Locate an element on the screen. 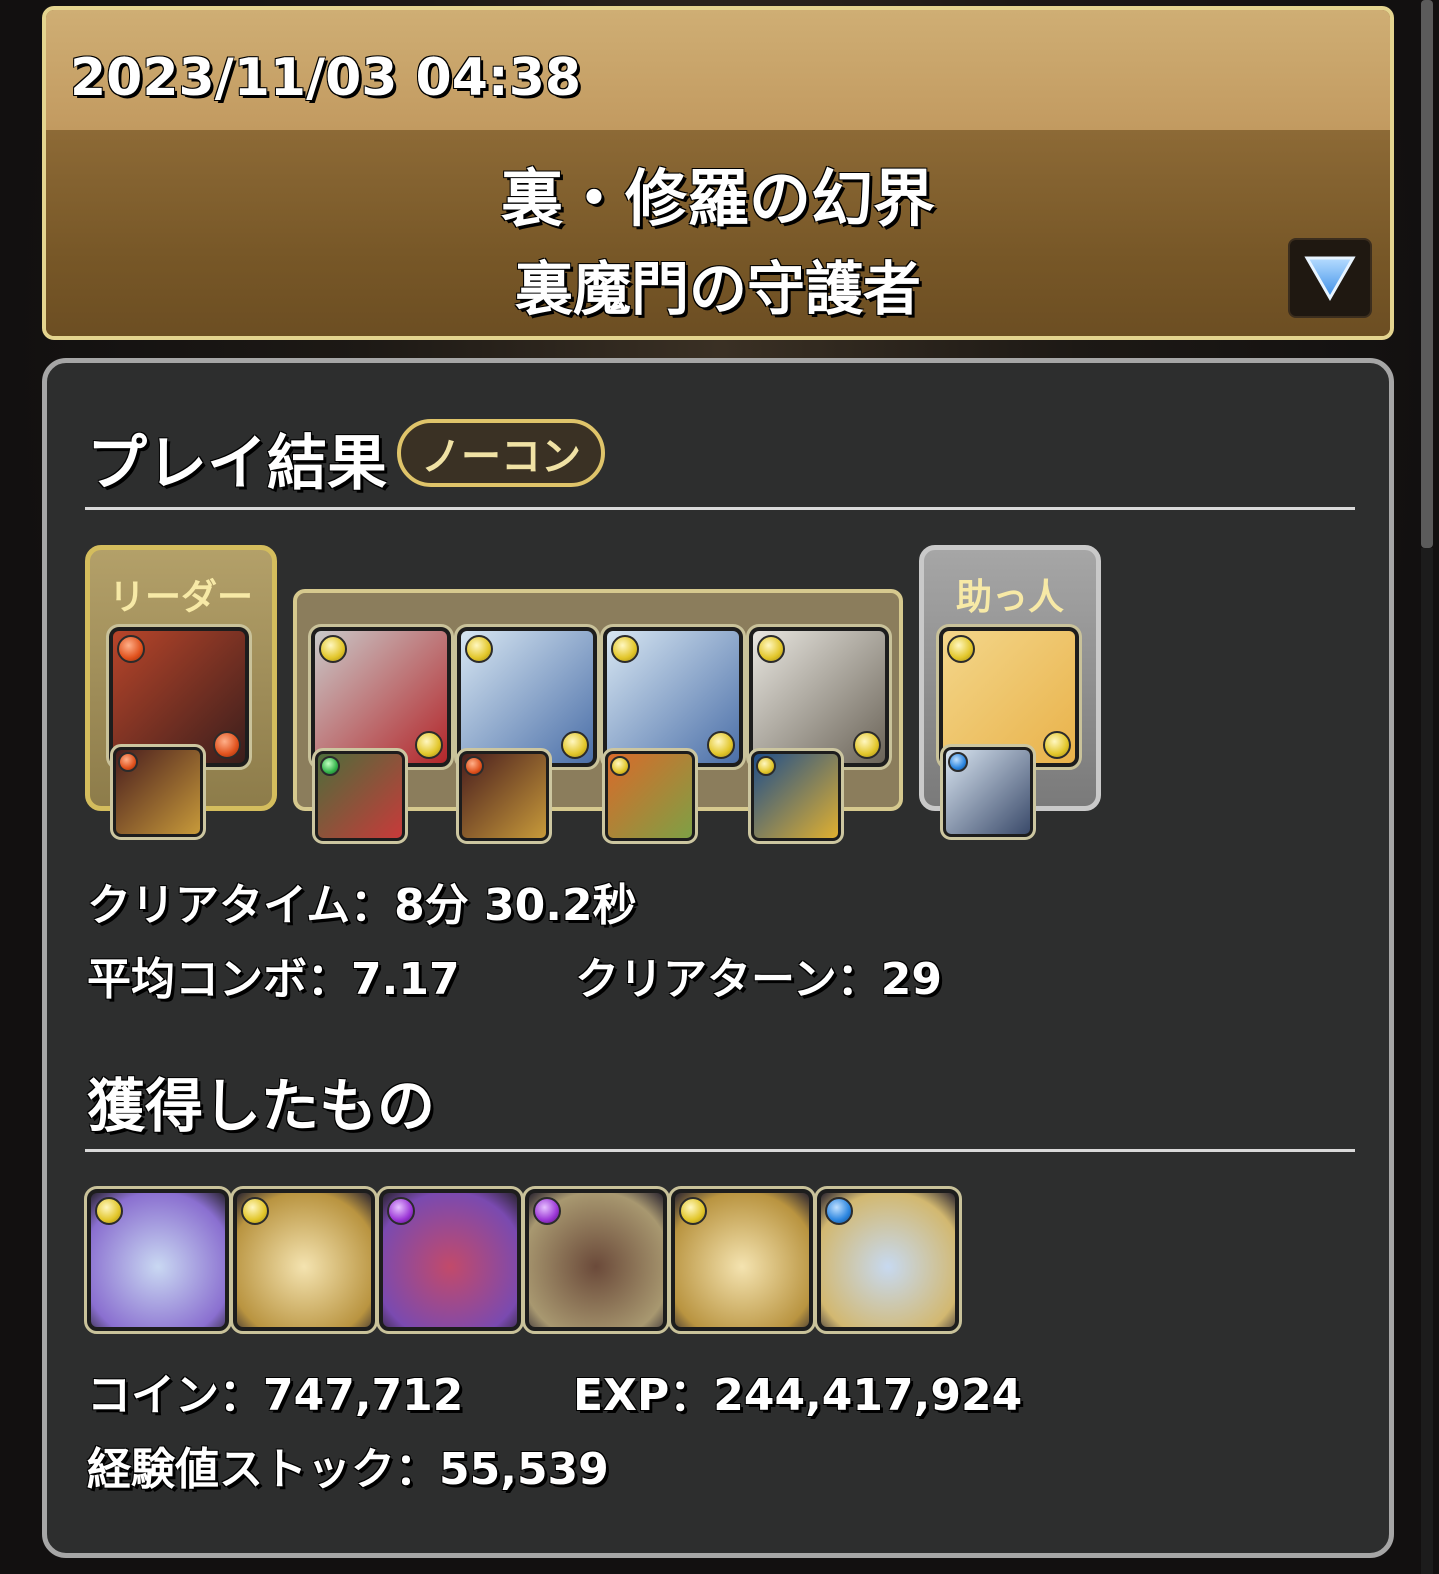 The image size is (1439, 1574). floor-name: 裏魔門の守護者 is located at coordinates (717, 289).